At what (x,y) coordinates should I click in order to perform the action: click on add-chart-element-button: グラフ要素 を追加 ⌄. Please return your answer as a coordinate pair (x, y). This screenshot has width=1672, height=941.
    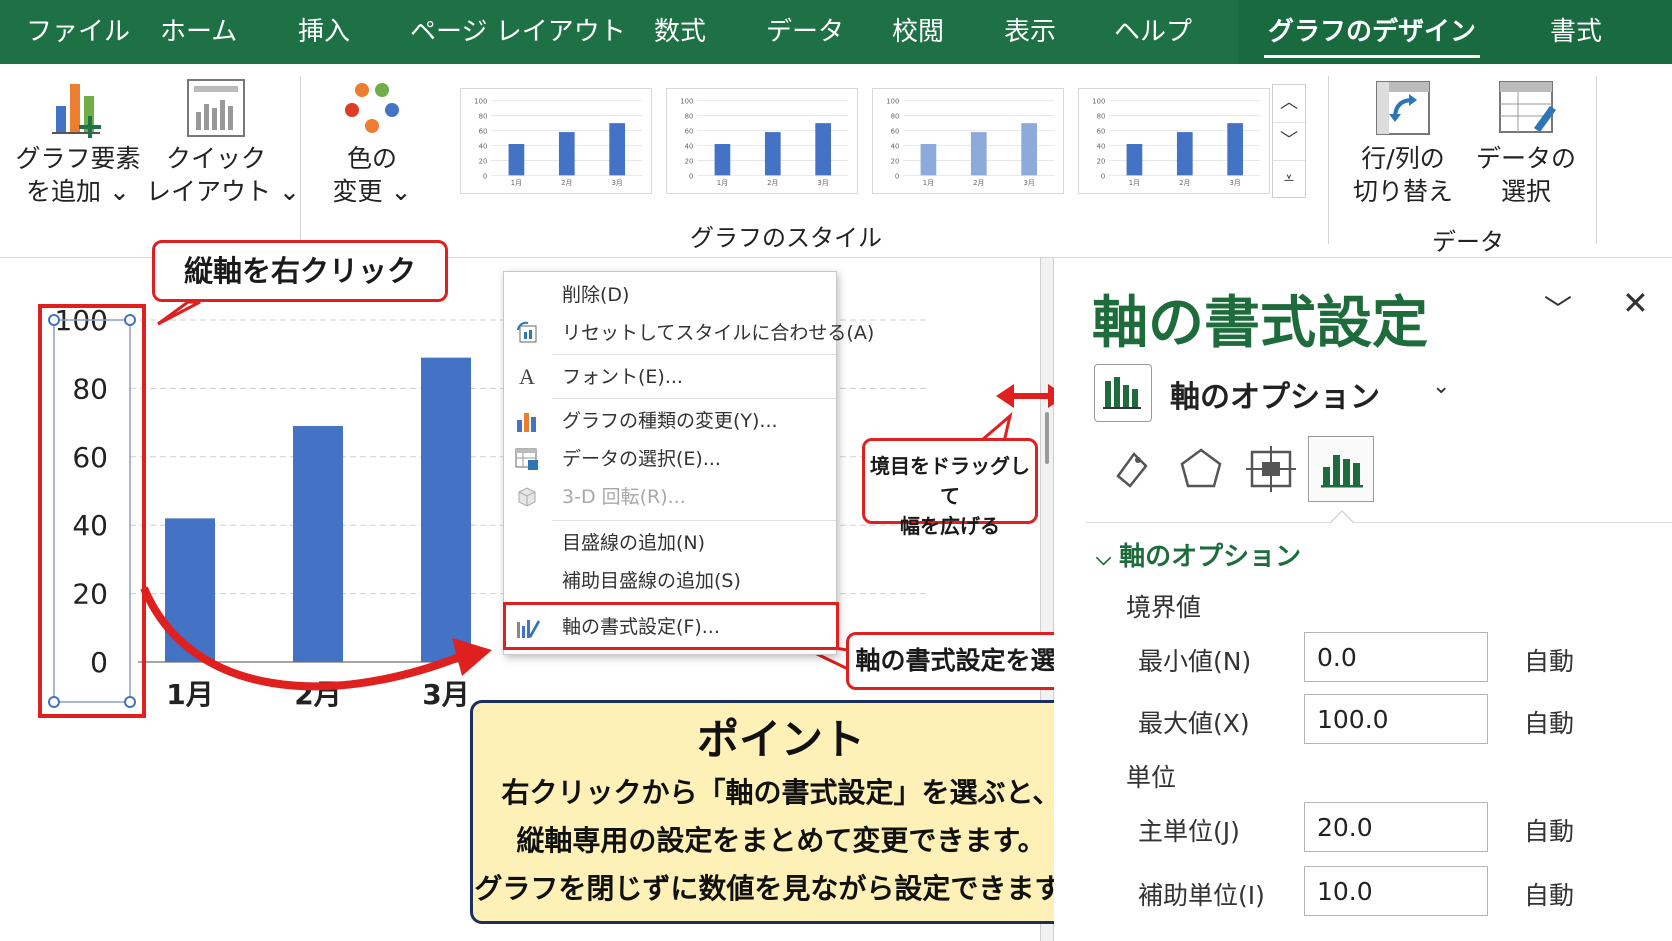
    Looking at the image, I should click on (78, 142).